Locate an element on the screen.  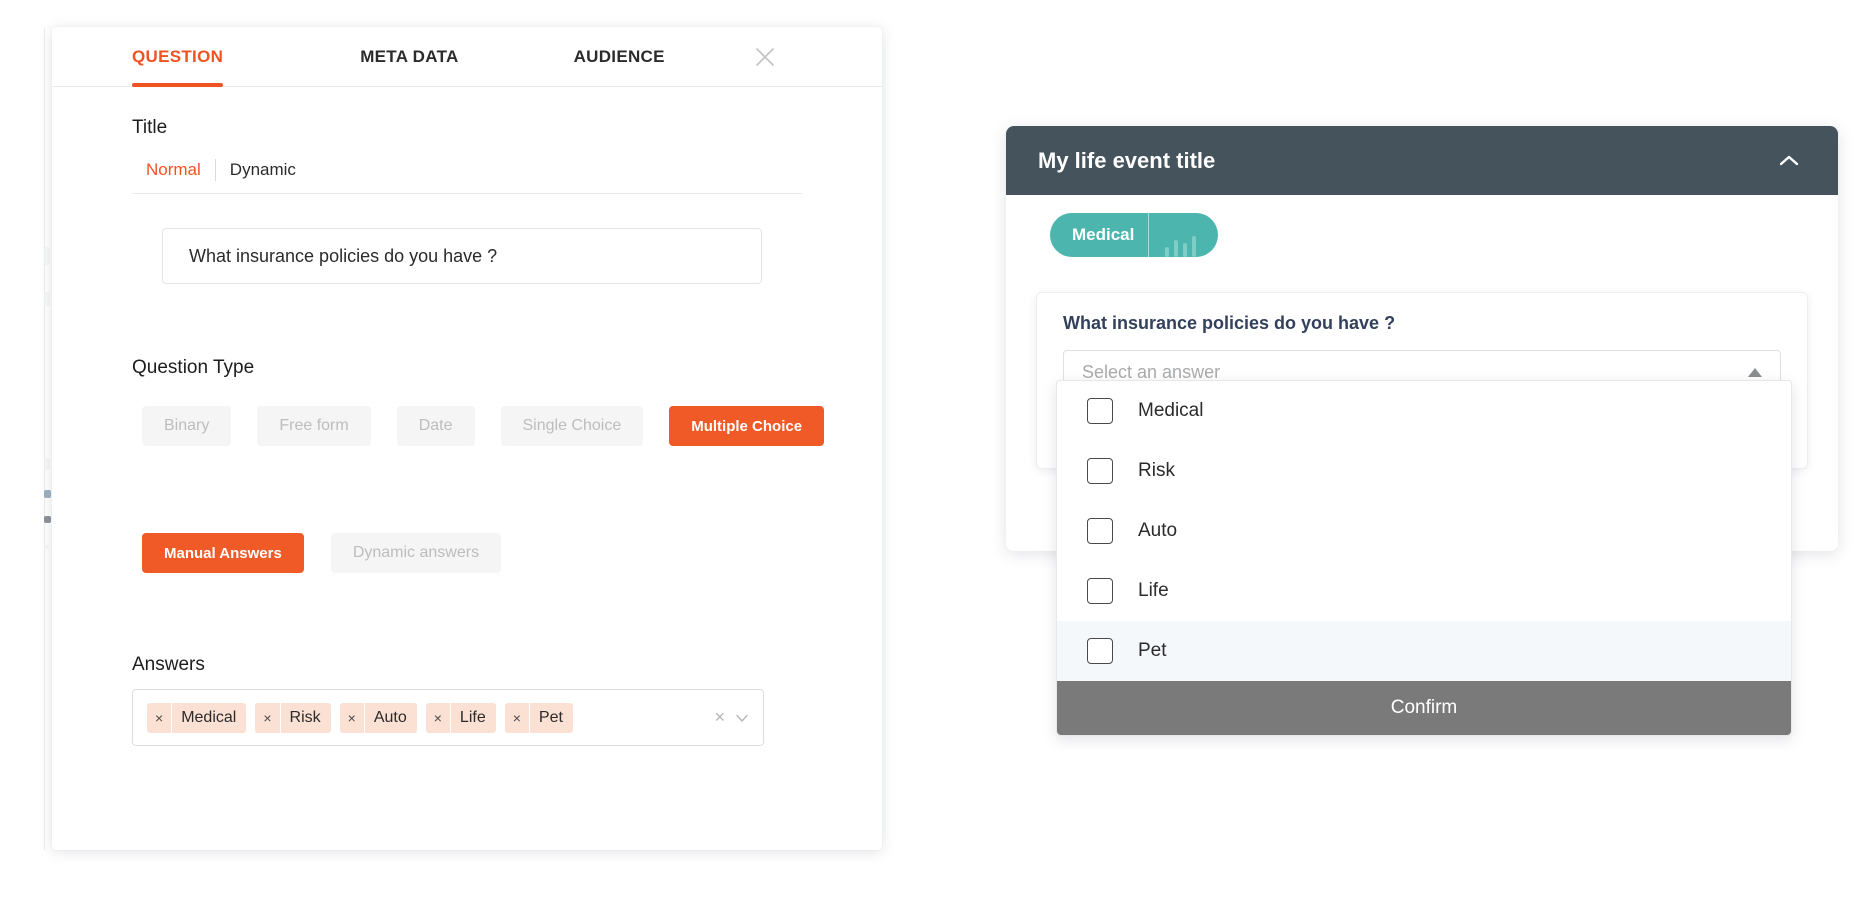
dynamic-answers-button: Dynamic answers is located at coordinates (416, 553).